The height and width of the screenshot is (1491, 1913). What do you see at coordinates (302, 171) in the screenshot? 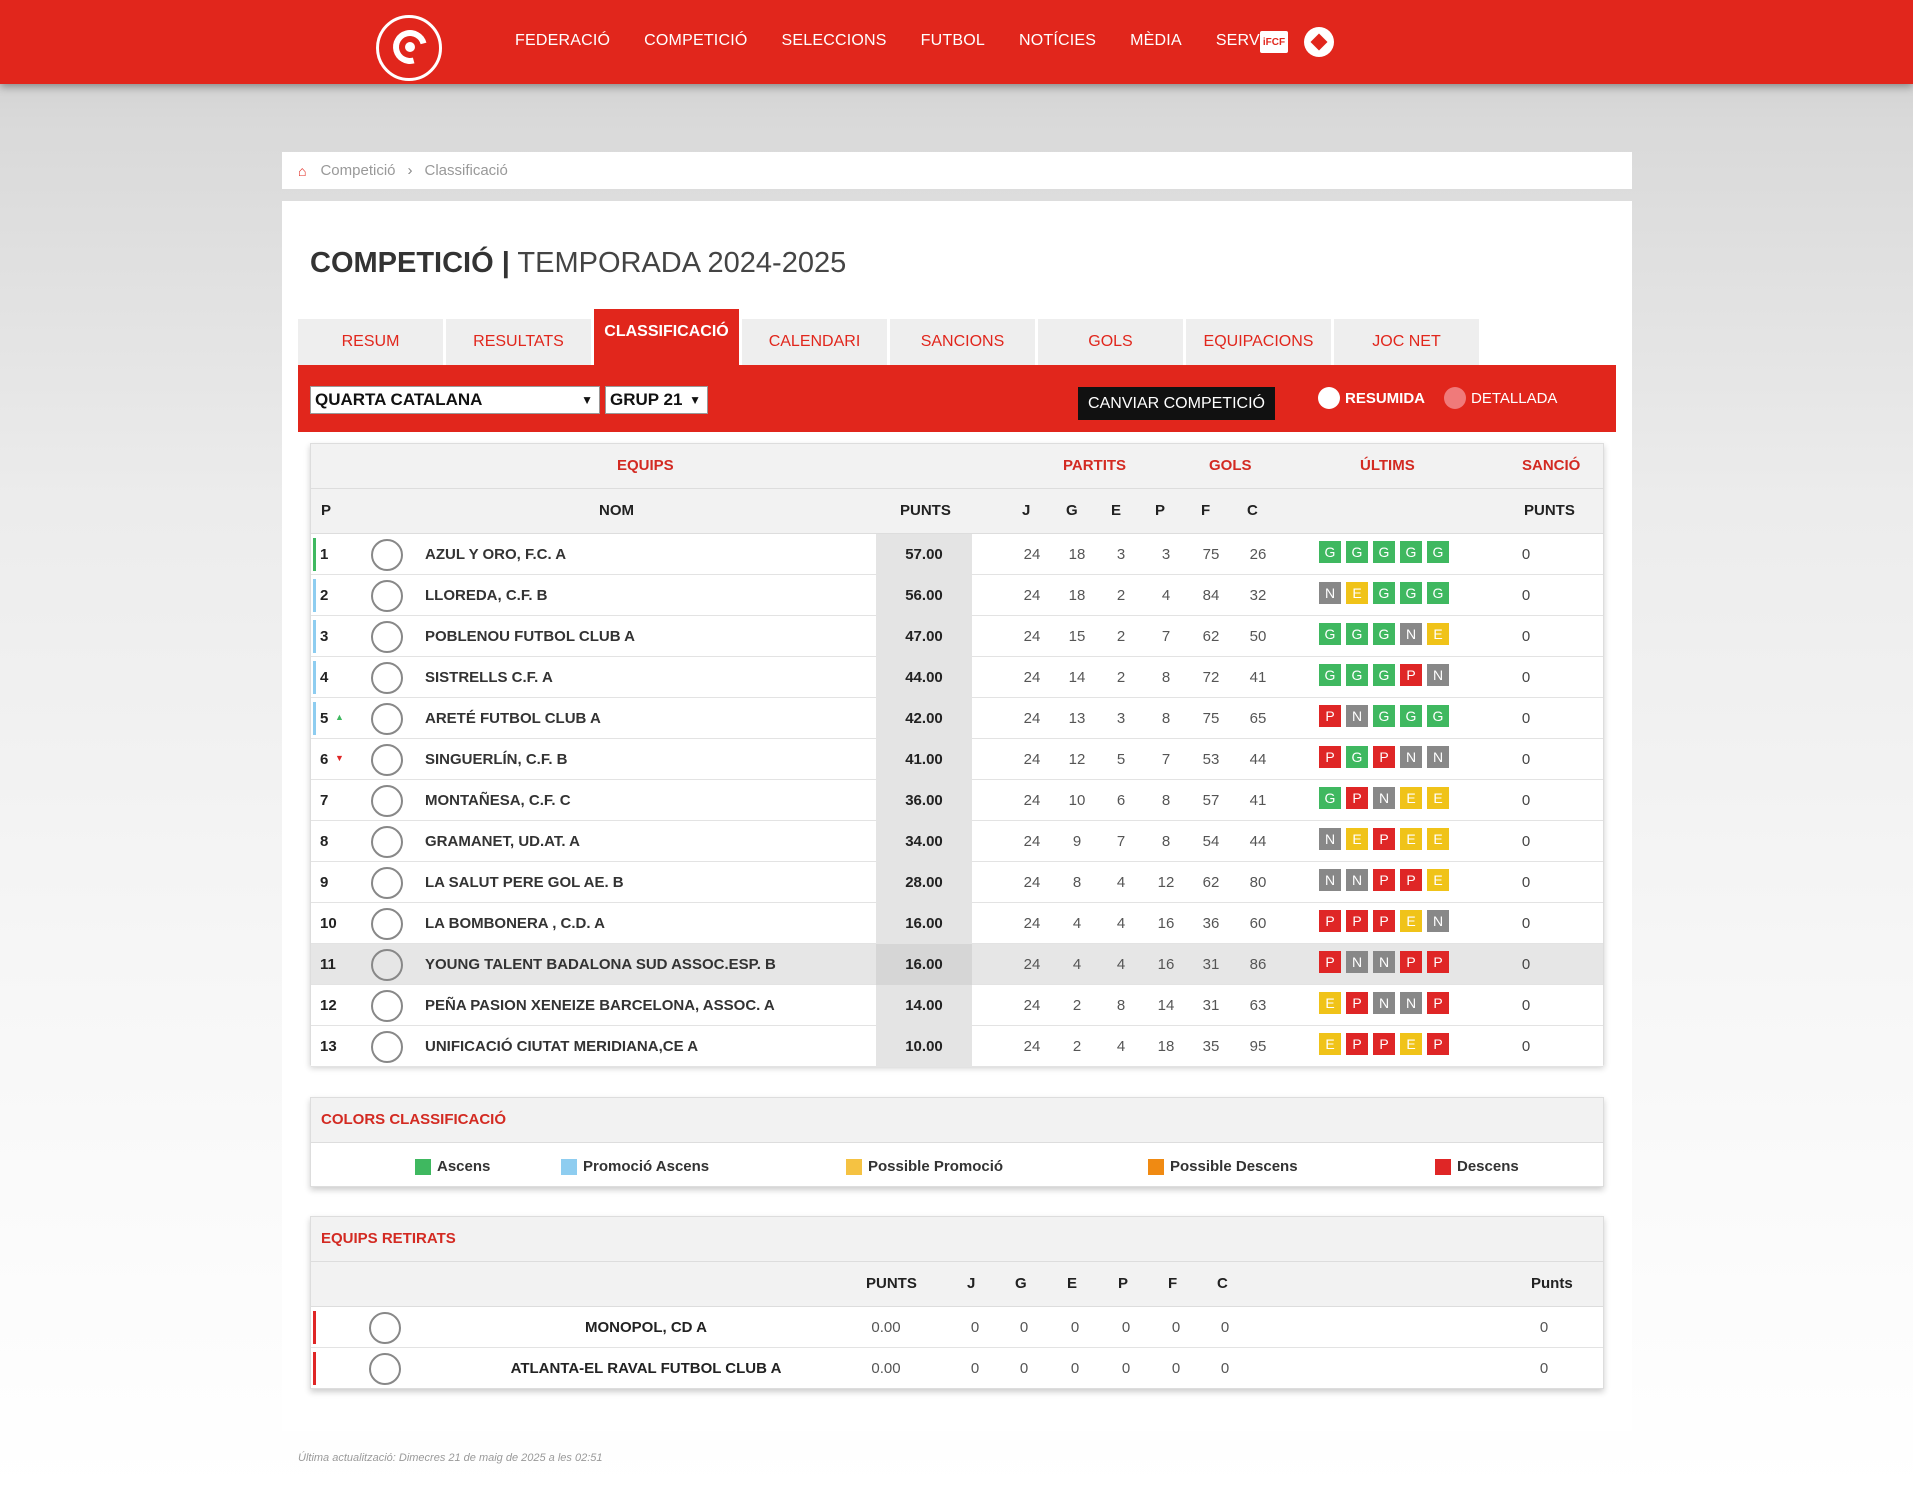
I see `home-icon: ⌂` at bounding box center [302, 171].